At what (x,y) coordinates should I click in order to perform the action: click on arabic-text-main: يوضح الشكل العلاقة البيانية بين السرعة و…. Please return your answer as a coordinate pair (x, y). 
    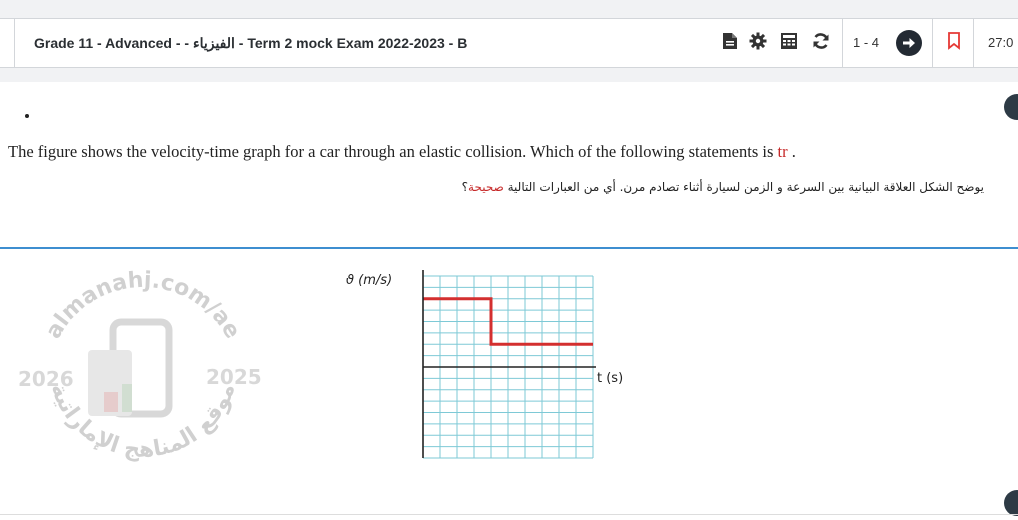
    Looking at the image, I should click on (743, 187).